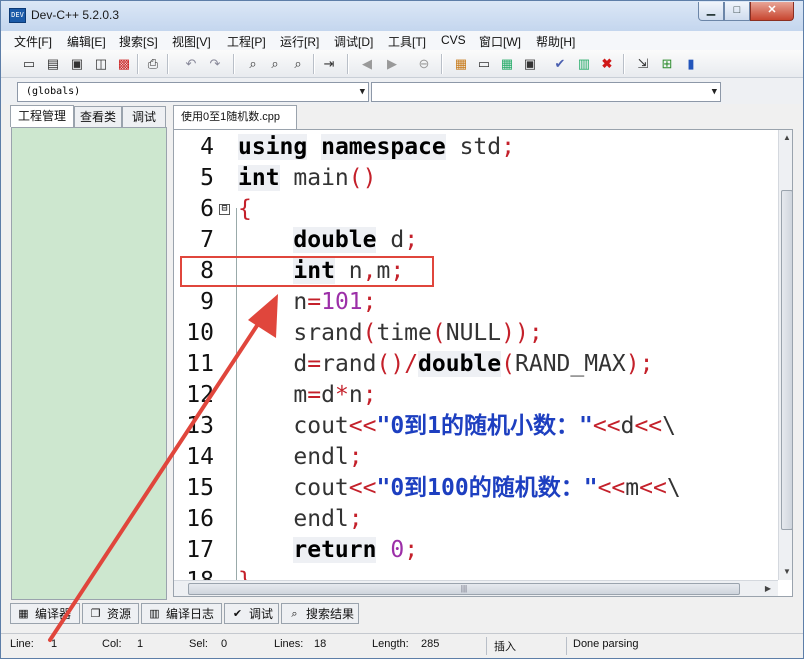  I want to click on print-icon: ⎙, so click(153, 64).